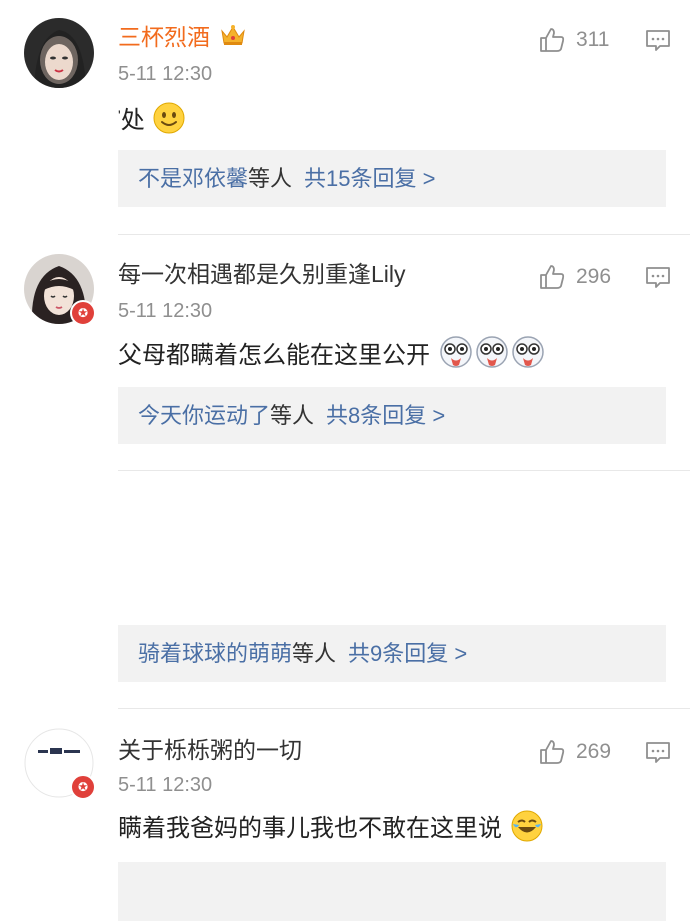  What do you see at coordinates (182, 37) in the screenshot?
I see `username: 三杯烈酒` at bounding box center [182, 37].